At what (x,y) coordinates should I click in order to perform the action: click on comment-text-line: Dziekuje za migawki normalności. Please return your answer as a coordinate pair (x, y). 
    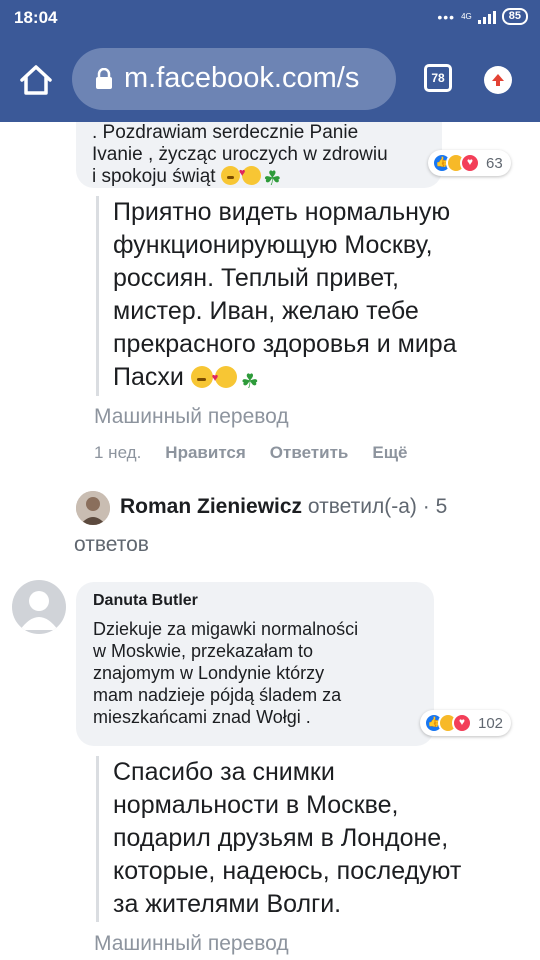
    Looking at the image, I should click on (226, 629).